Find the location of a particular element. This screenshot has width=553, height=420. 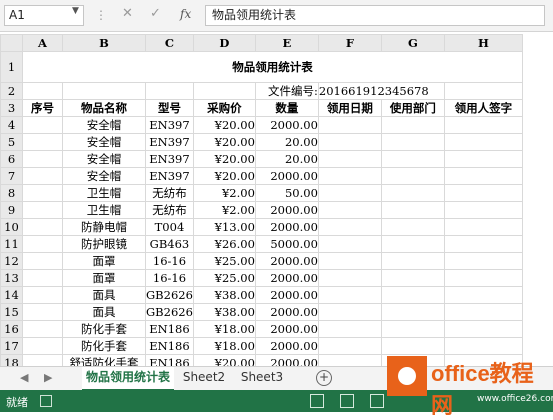

cell-quantity: 50.00 is located at coordinates (286, 192).